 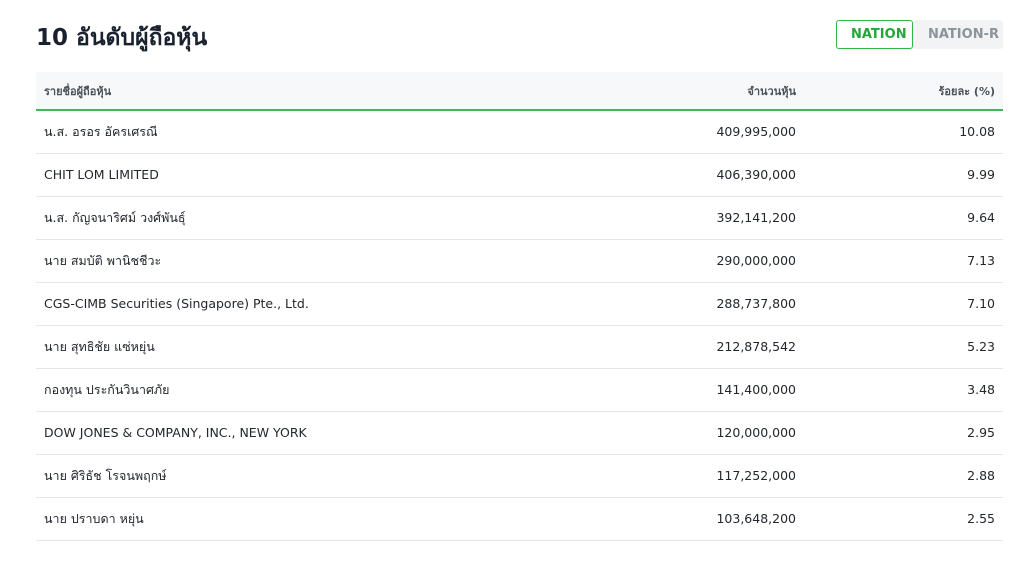 I want to click on shareholder-name: น.ส. กัญจนาริศม์ วงศ์พันธุ์, so click(x=115, y=217).